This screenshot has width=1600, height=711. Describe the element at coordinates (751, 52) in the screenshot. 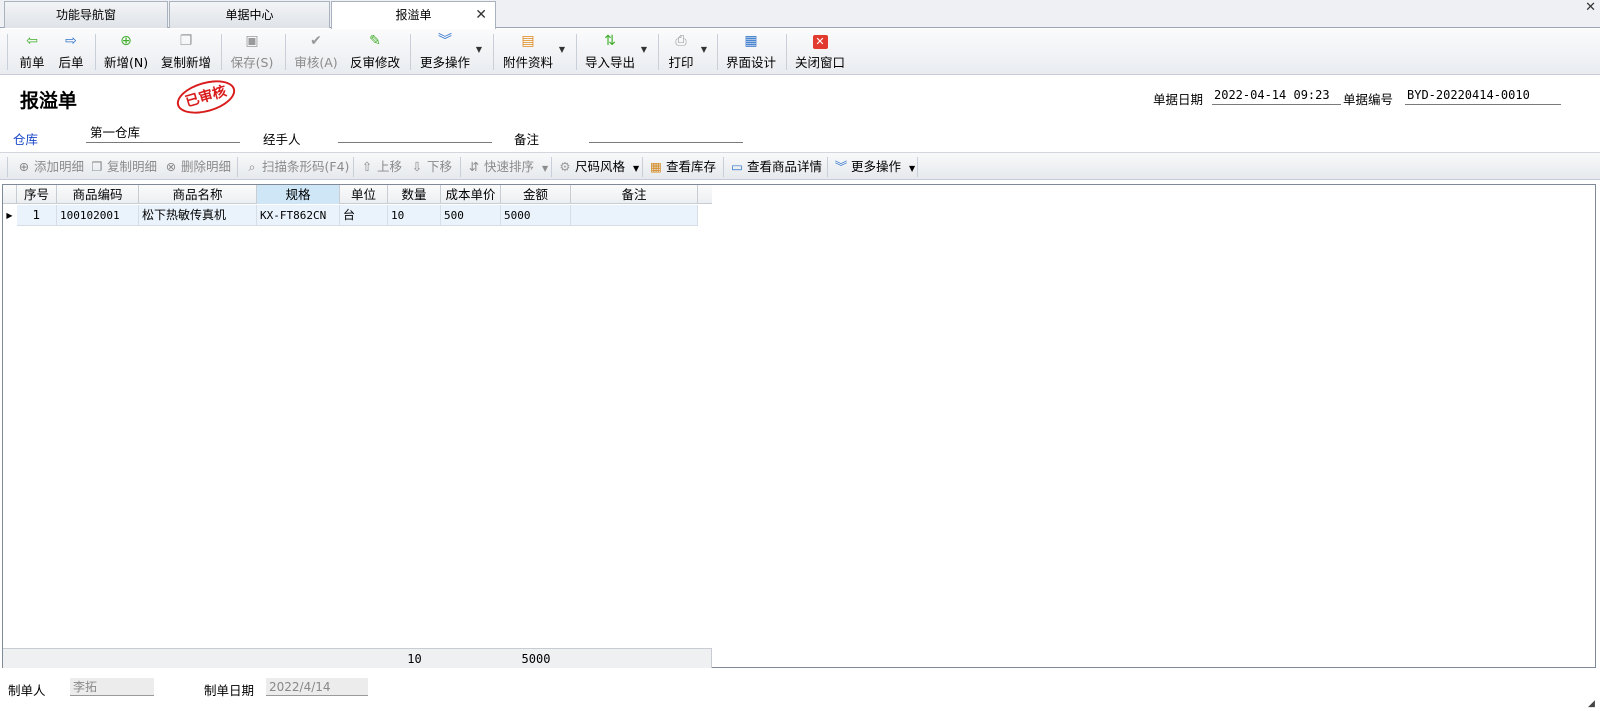

I see `ui-design-button: ▦ 界面设计` at that location.